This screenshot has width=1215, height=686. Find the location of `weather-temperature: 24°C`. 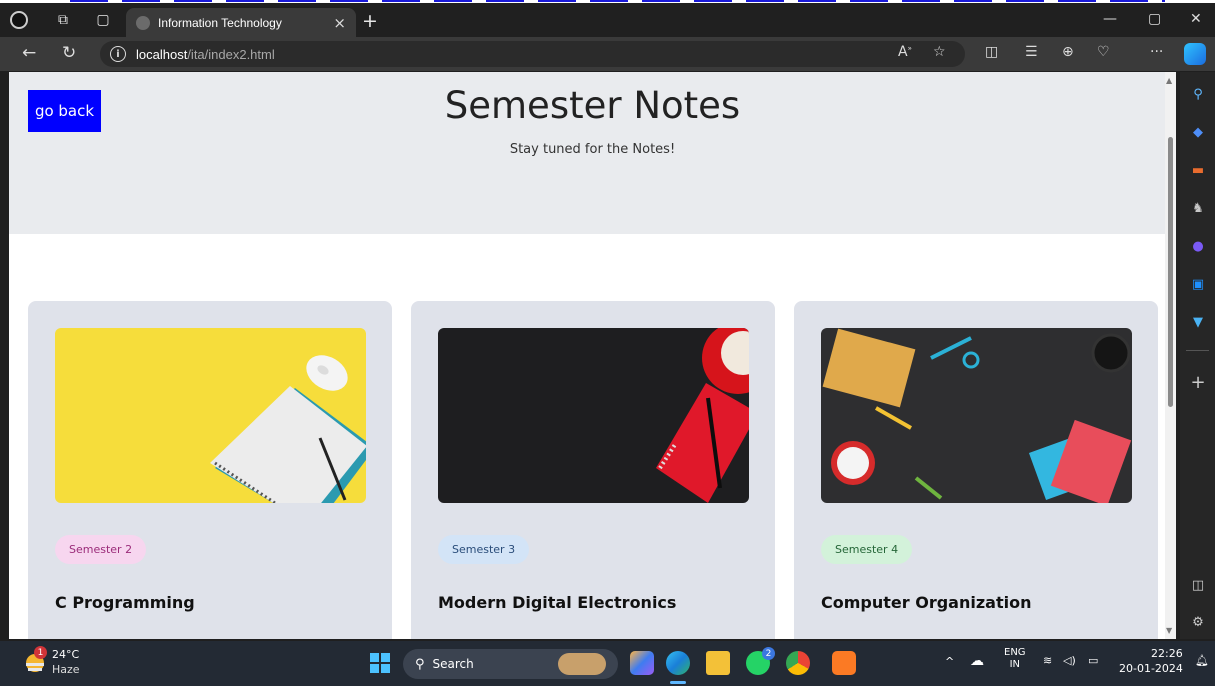

weather-temperature: 24°C is located at coordinates (66, 654).